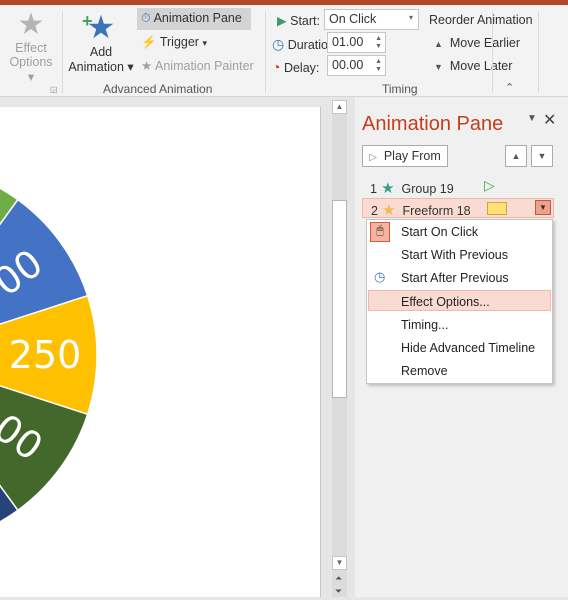 This screenshot has height=600, width=568. I want to click on previous-slide-icon: ⏶, so click(338, 578).